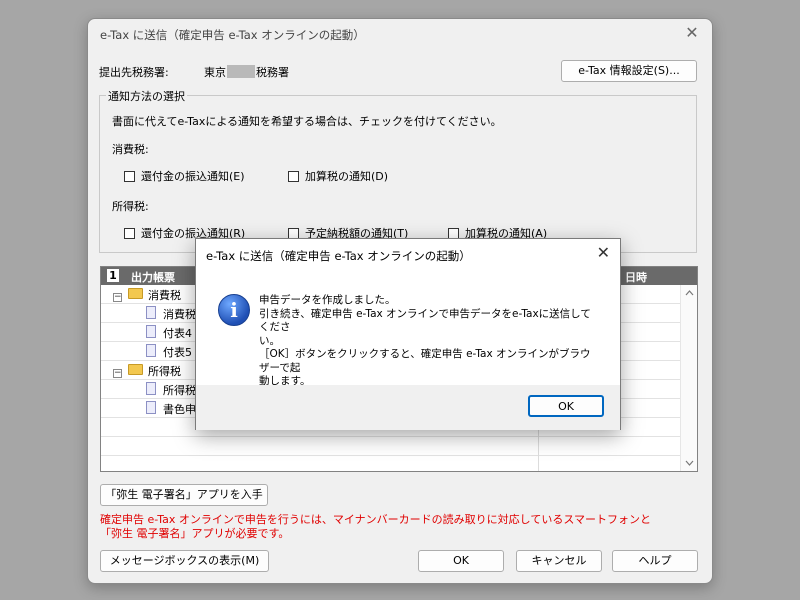 This screenshot has height=600, width=800. I want to click on ok-button: OK, so click(461, 561).